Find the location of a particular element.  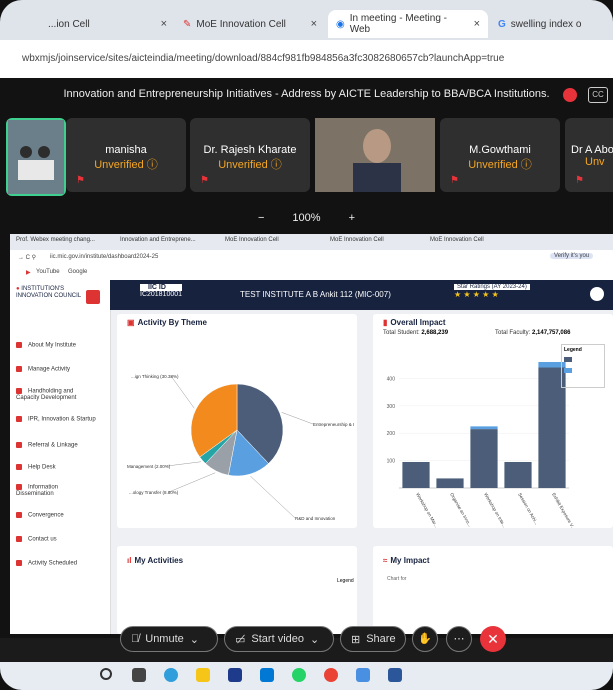

record-icon is located at coordinates (570, 95).